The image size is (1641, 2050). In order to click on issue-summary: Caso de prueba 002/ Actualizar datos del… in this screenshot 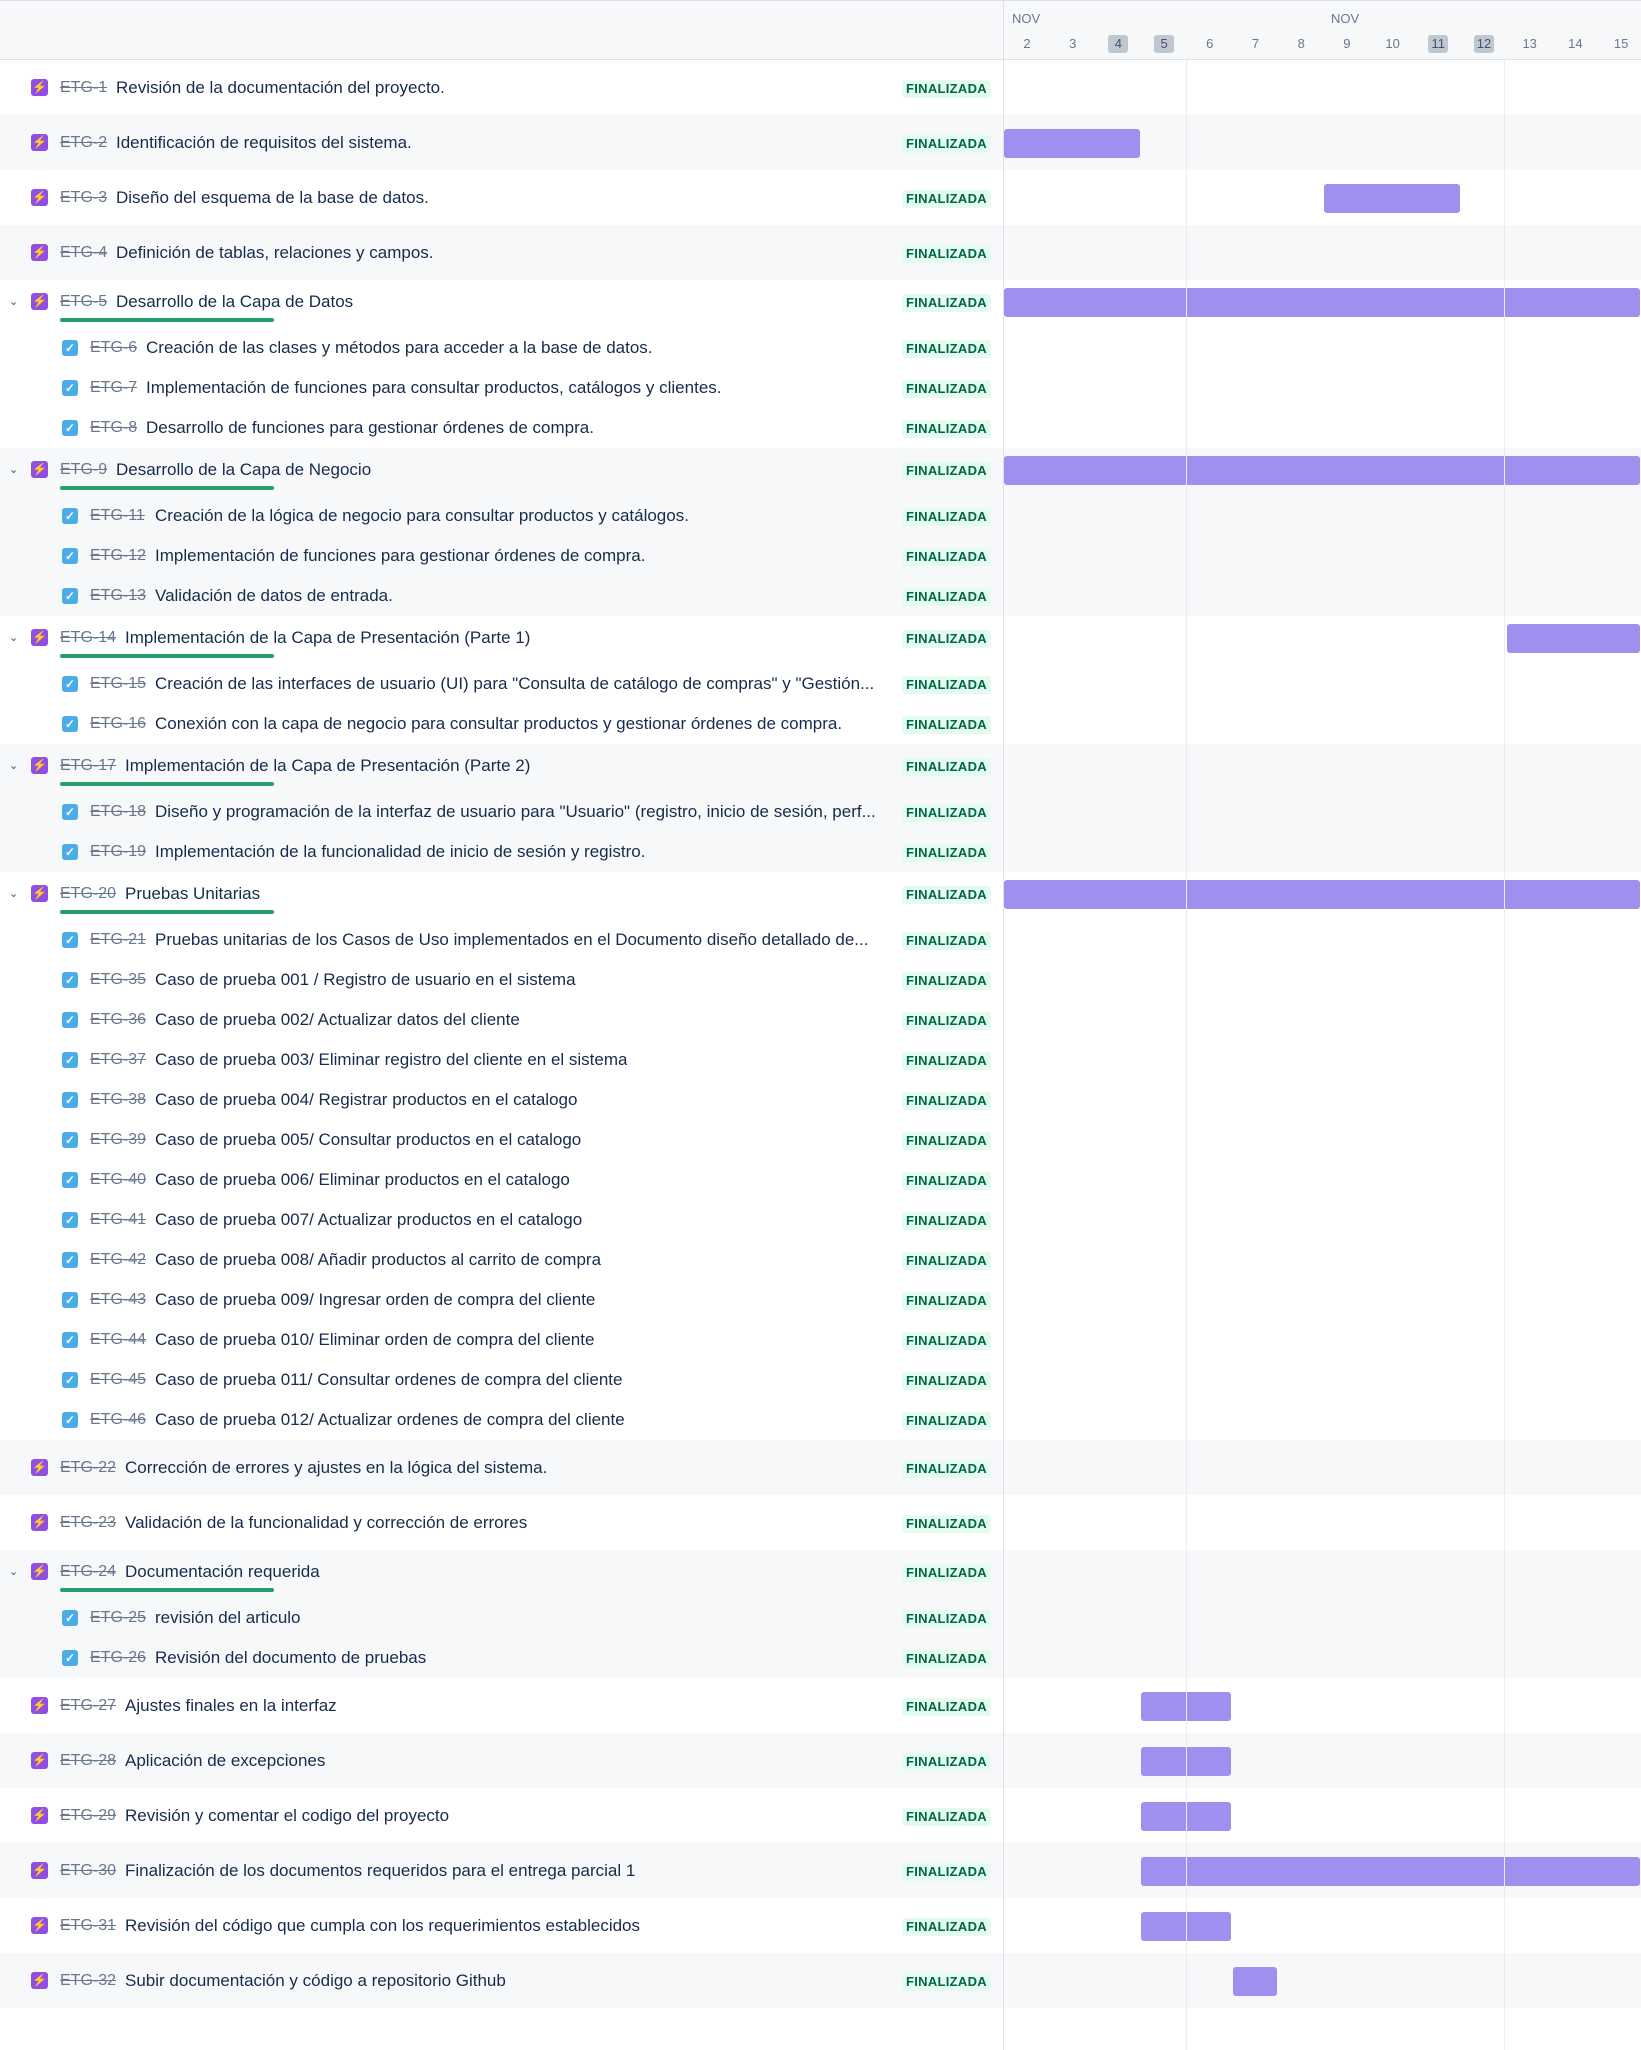, I will do `click(337, 1020)`.